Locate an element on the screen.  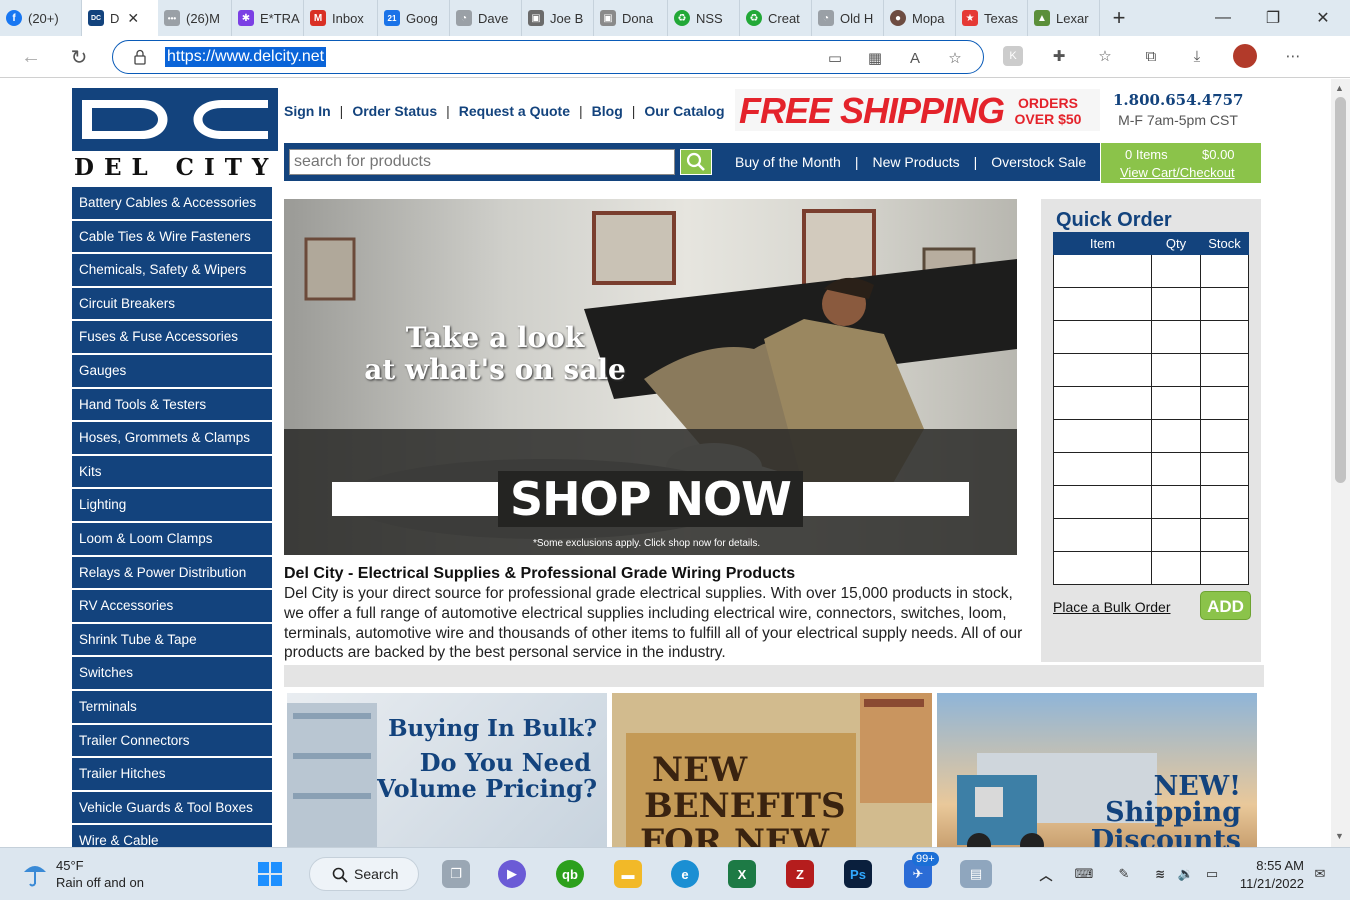
tab-5: M Inbox is located at coordinates (341, 18).